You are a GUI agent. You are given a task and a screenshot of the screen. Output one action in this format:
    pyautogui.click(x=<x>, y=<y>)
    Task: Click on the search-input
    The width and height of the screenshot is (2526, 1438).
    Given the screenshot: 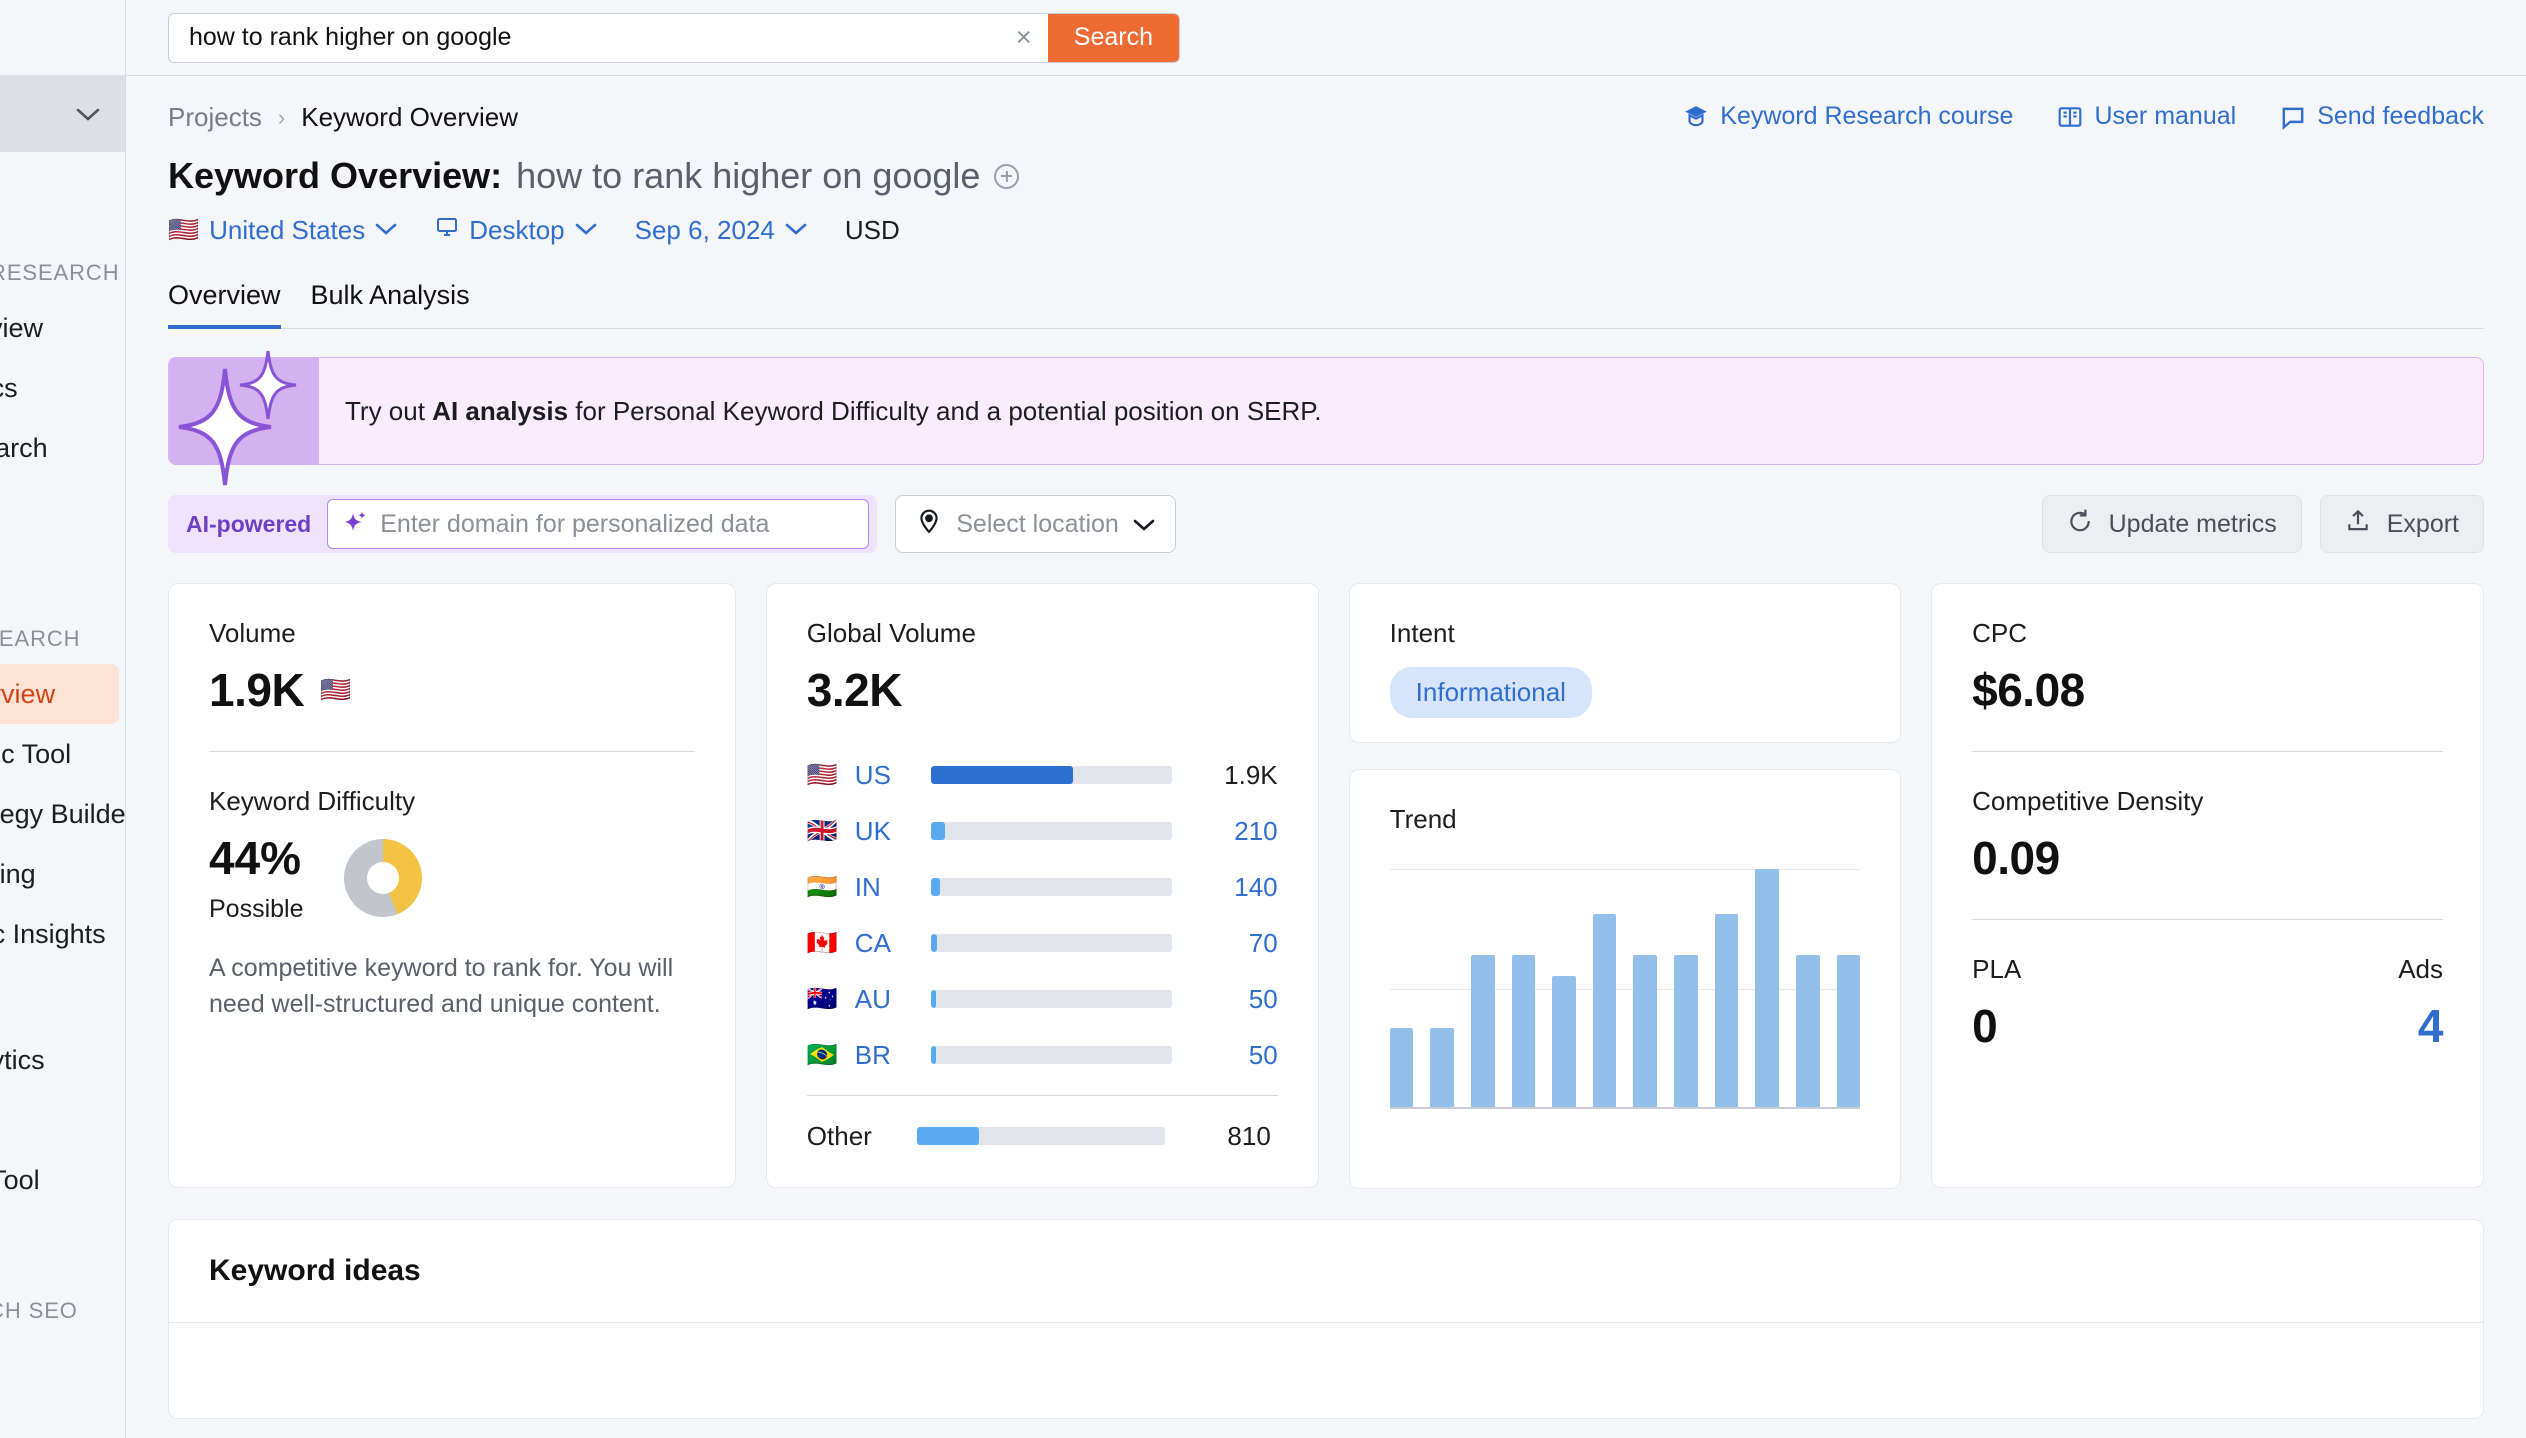 What is the action you would take?
    pyautogui.click(x=584, y=37)
    